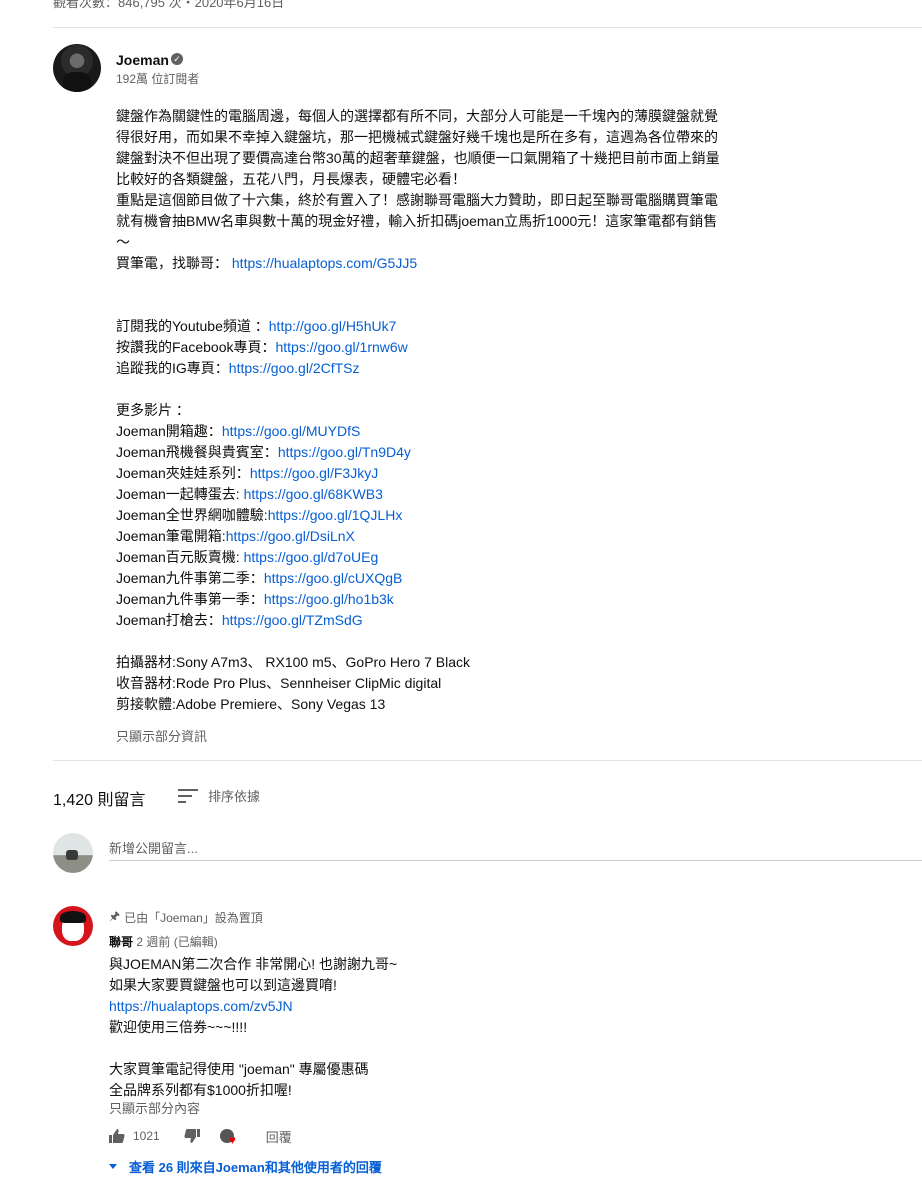  What do you see at coordinates (311, 557) in the screenshot?
I see `video-link: https://goo.gl/d7oUEg` at bounding box center [311, 557].